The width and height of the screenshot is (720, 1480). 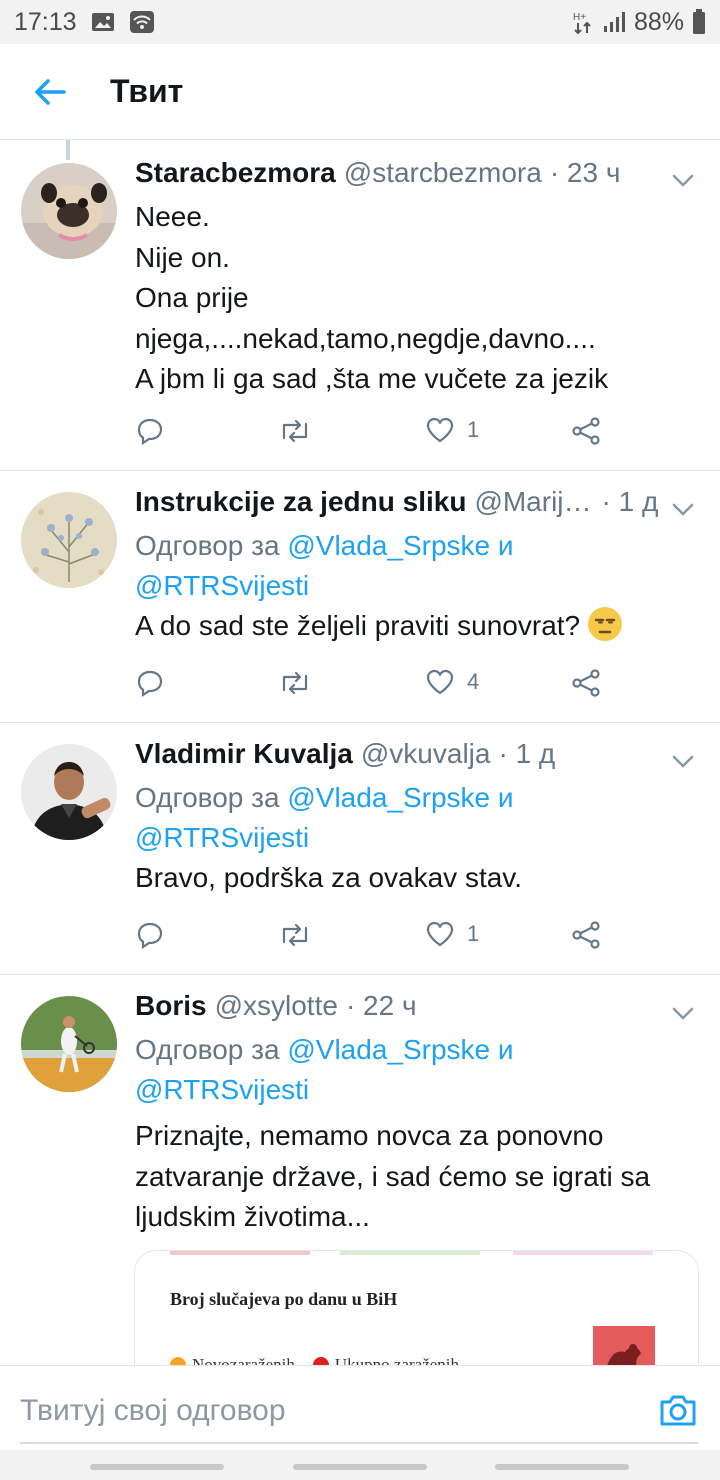 I want to click on like-button: 4, so click(x=452, y=682).